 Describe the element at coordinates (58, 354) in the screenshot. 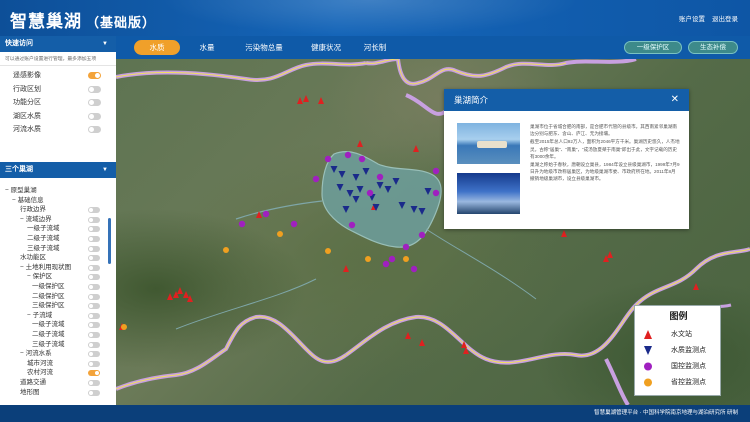

I see `tree-item: − 河流水系` at that location.